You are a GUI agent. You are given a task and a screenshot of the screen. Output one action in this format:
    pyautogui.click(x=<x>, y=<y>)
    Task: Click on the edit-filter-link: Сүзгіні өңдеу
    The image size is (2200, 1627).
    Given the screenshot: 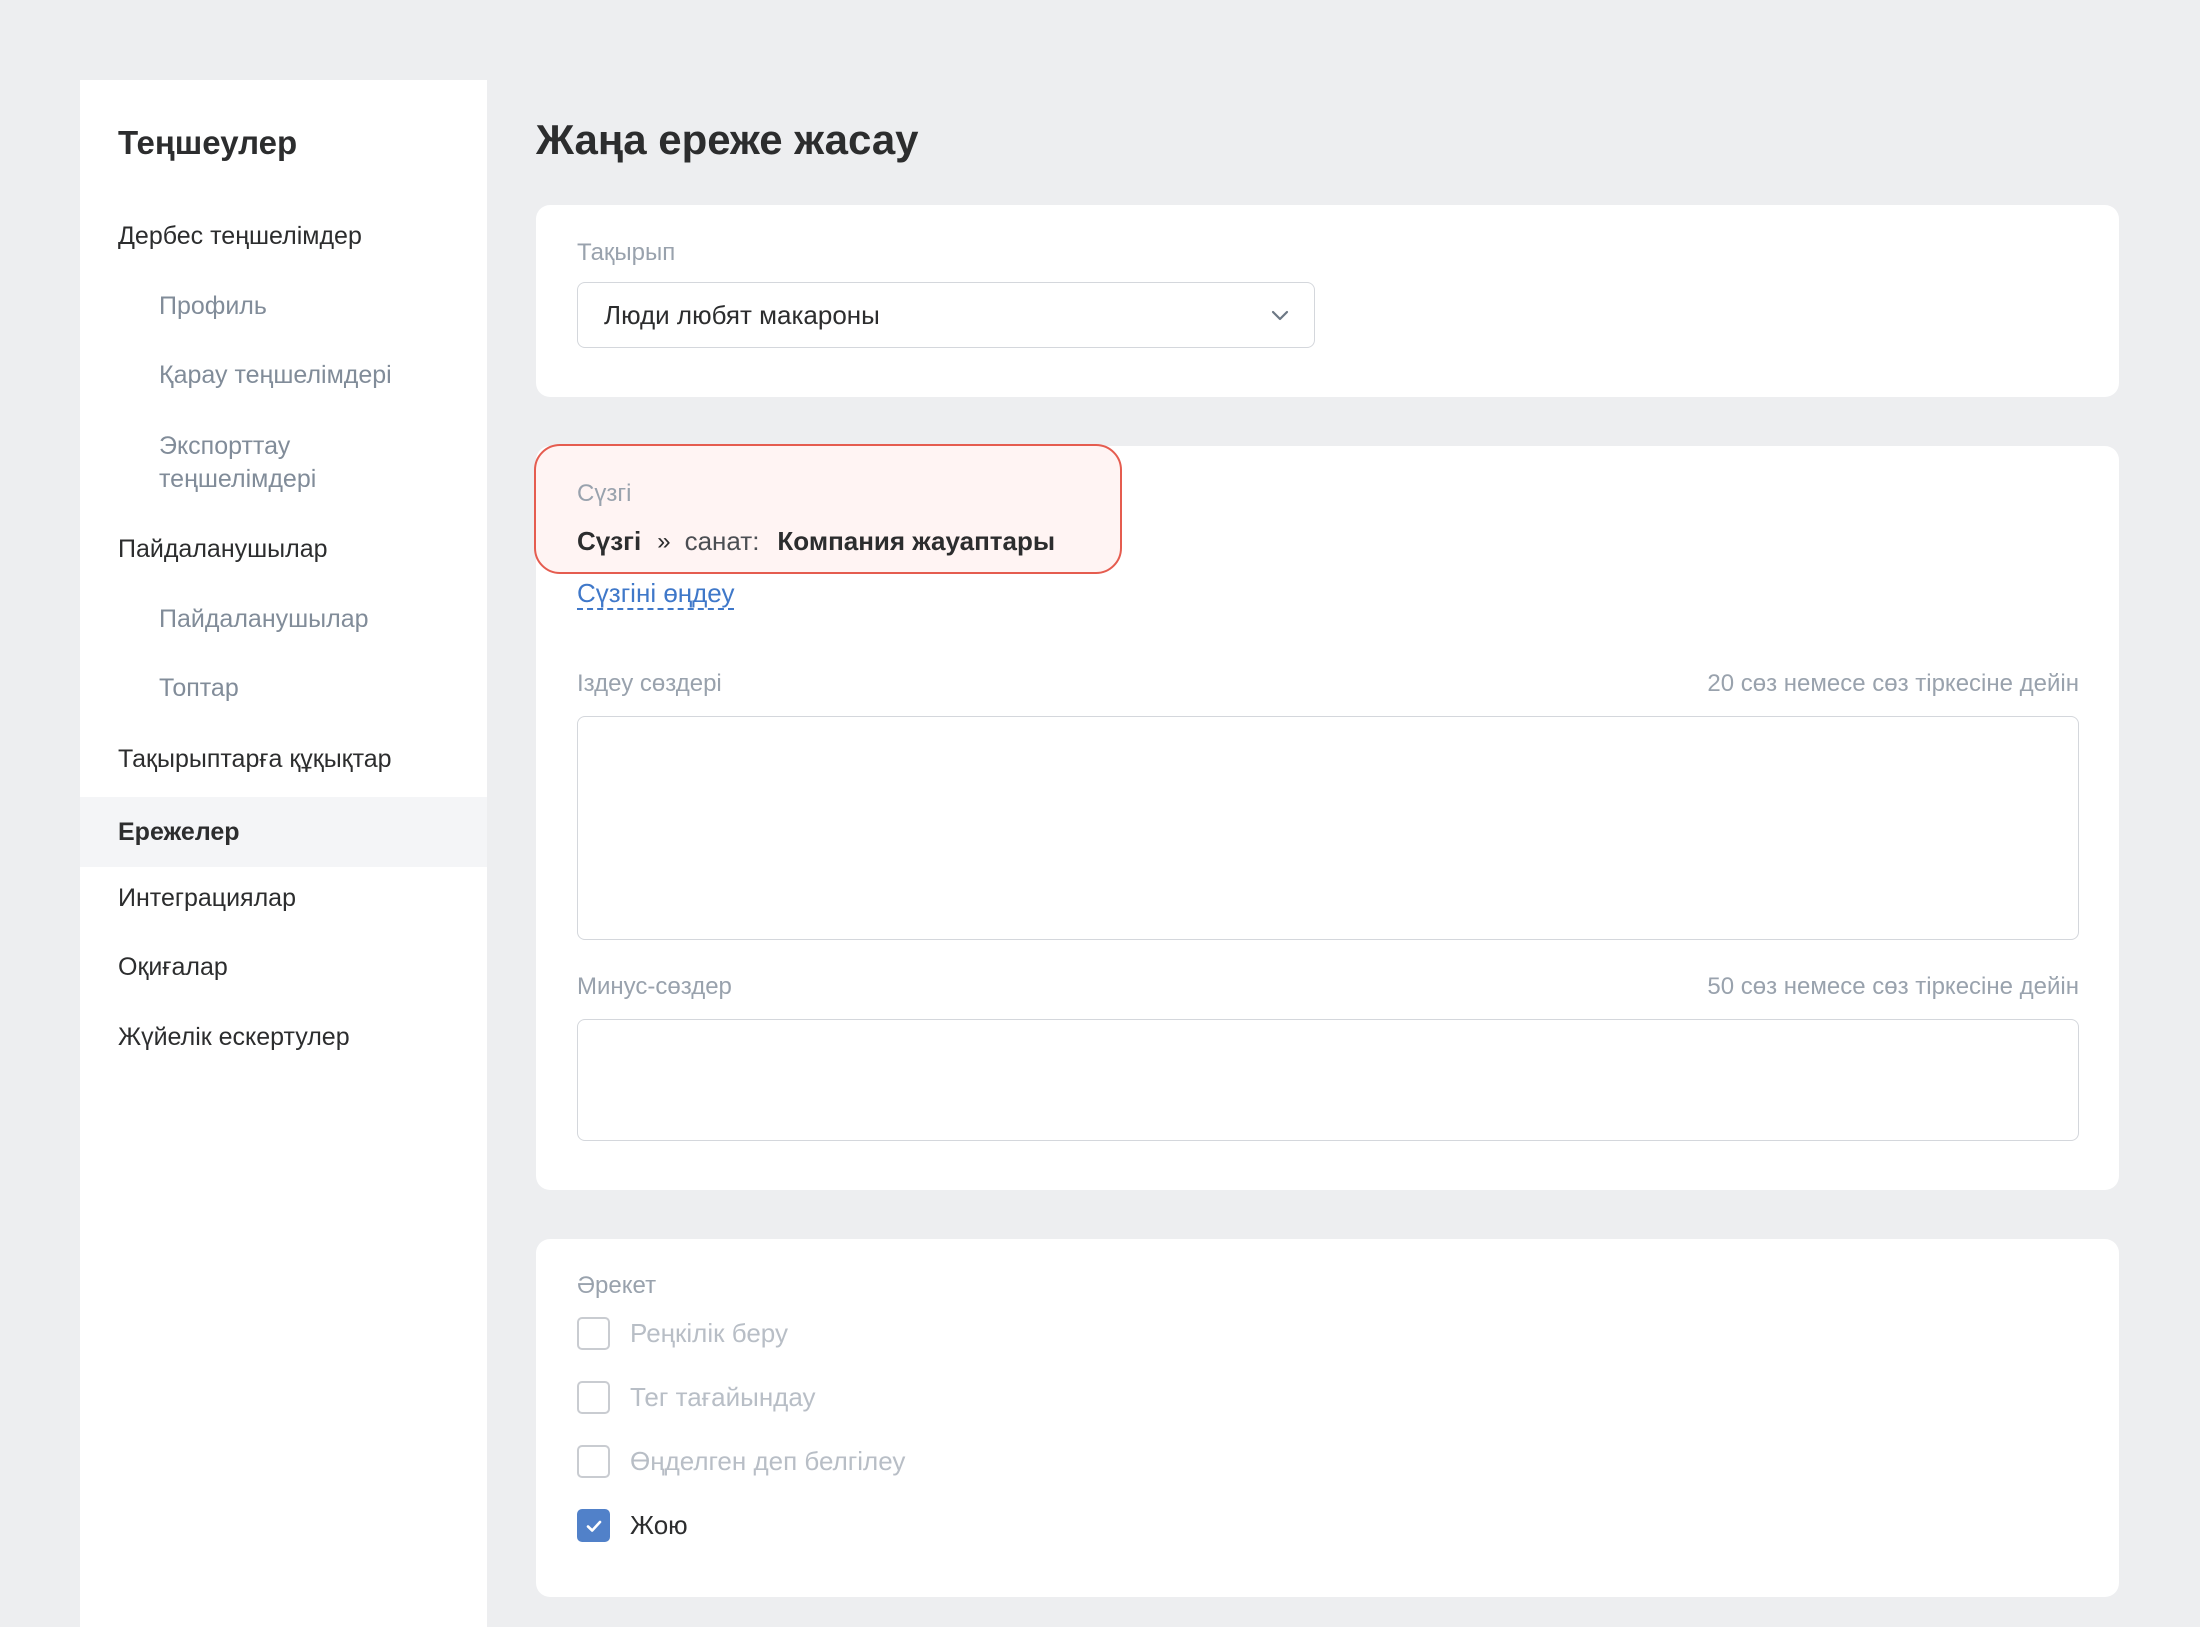 What is the action you would take?
    pyautogui.click(x=656, y=594)
    